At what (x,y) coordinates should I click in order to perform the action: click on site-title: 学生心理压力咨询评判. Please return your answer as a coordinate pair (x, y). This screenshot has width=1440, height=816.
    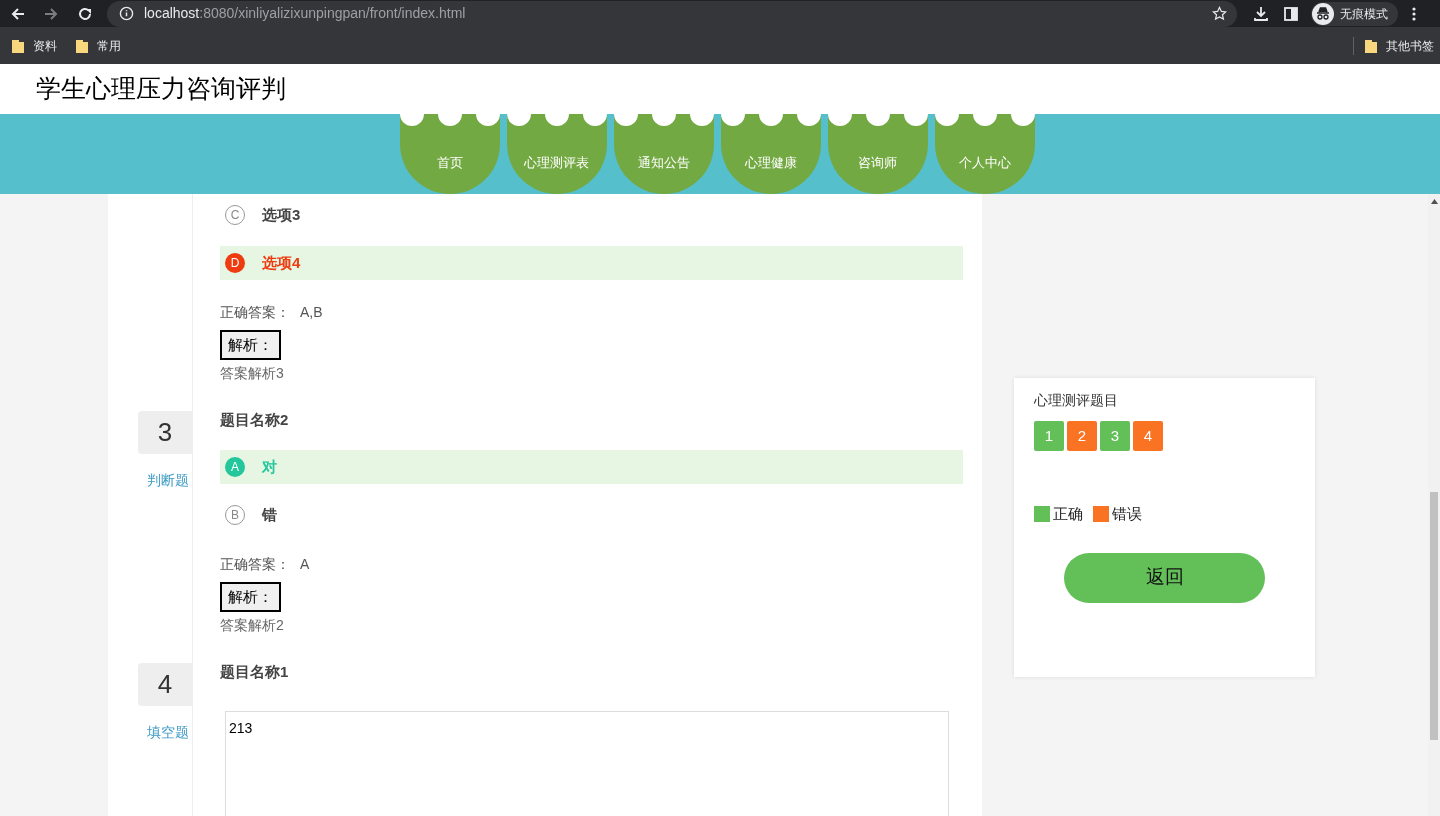
    Looking at the image, I should click on (161, 89).